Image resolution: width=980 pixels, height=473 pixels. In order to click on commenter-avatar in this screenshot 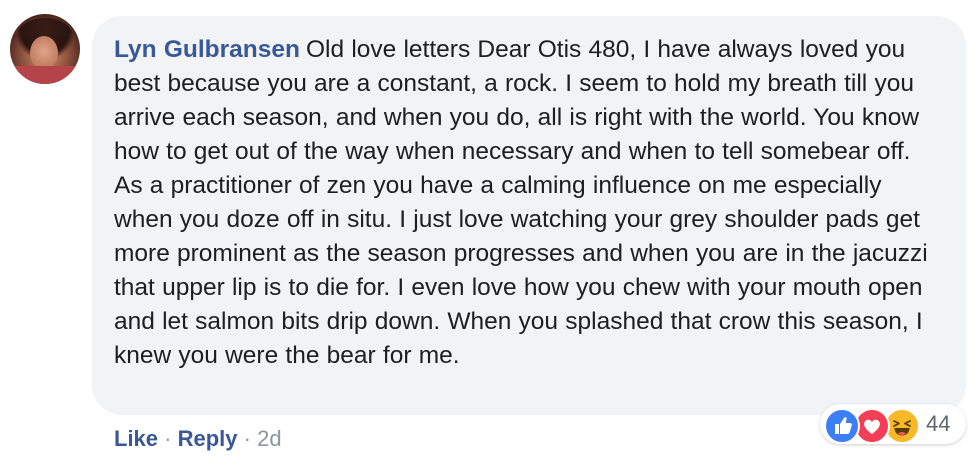, I will do `click(45, 49)`.